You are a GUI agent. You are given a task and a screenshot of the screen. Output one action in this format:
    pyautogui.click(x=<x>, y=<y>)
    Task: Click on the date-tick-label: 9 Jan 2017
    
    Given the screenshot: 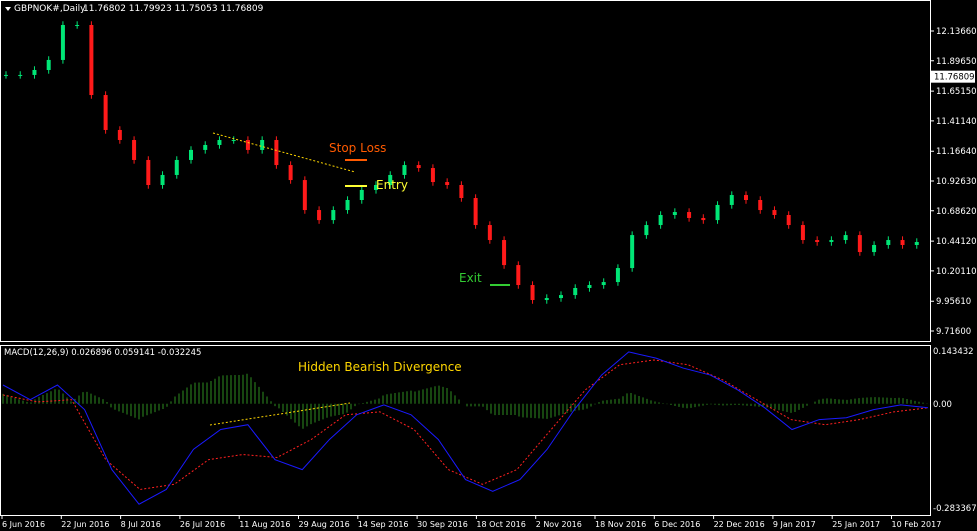 What is the action you would take?
    pyautogui.click(x=794, y=524)
    